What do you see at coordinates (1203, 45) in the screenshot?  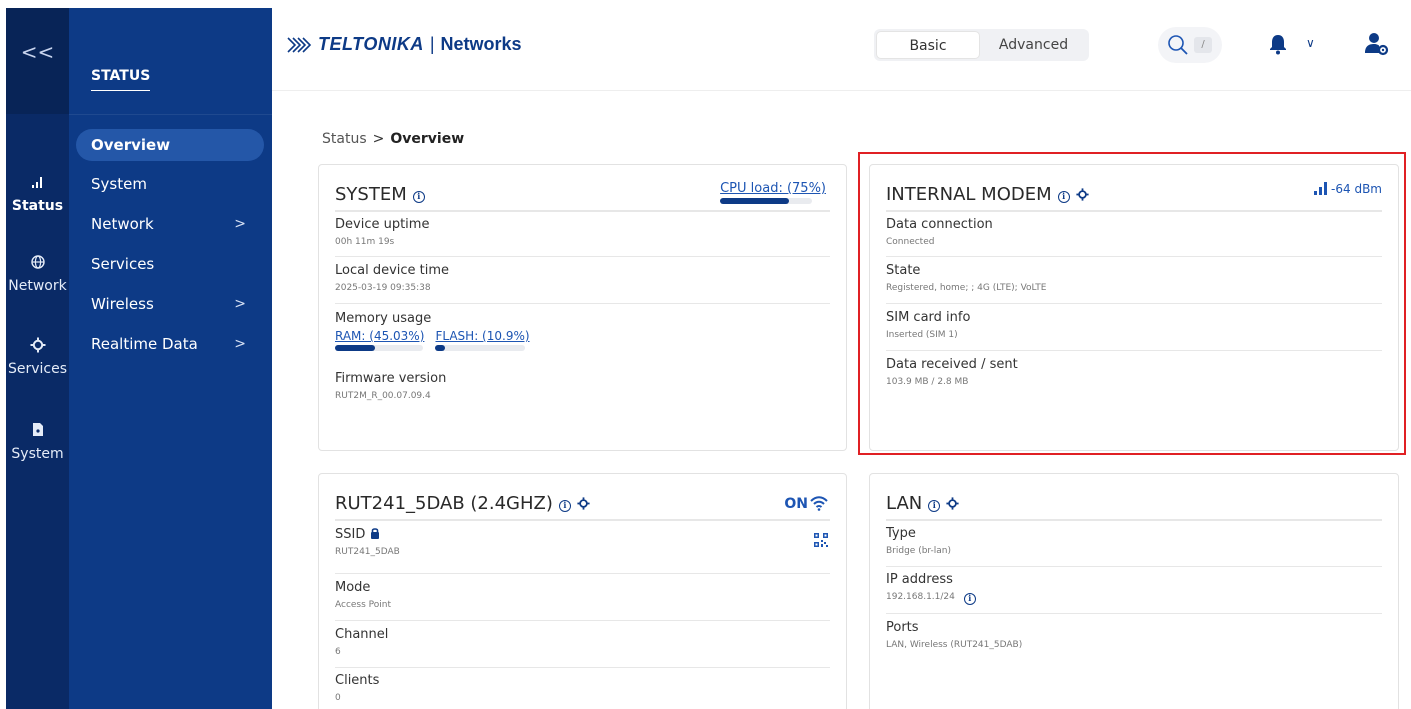 I see `search-shortcut-key: /` at bounding box center [1203, 45].